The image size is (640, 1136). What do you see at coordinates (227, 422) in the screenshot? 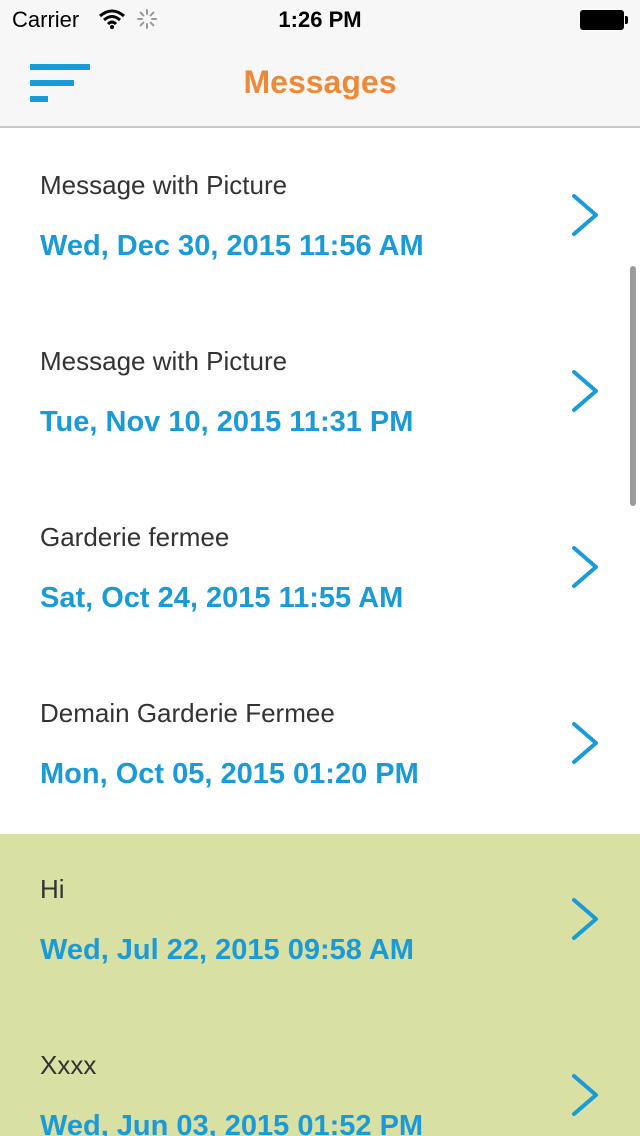
I see `message-date: Tue, Nov 10, 2015 11:31 PM` at bounding box center [227, 422].